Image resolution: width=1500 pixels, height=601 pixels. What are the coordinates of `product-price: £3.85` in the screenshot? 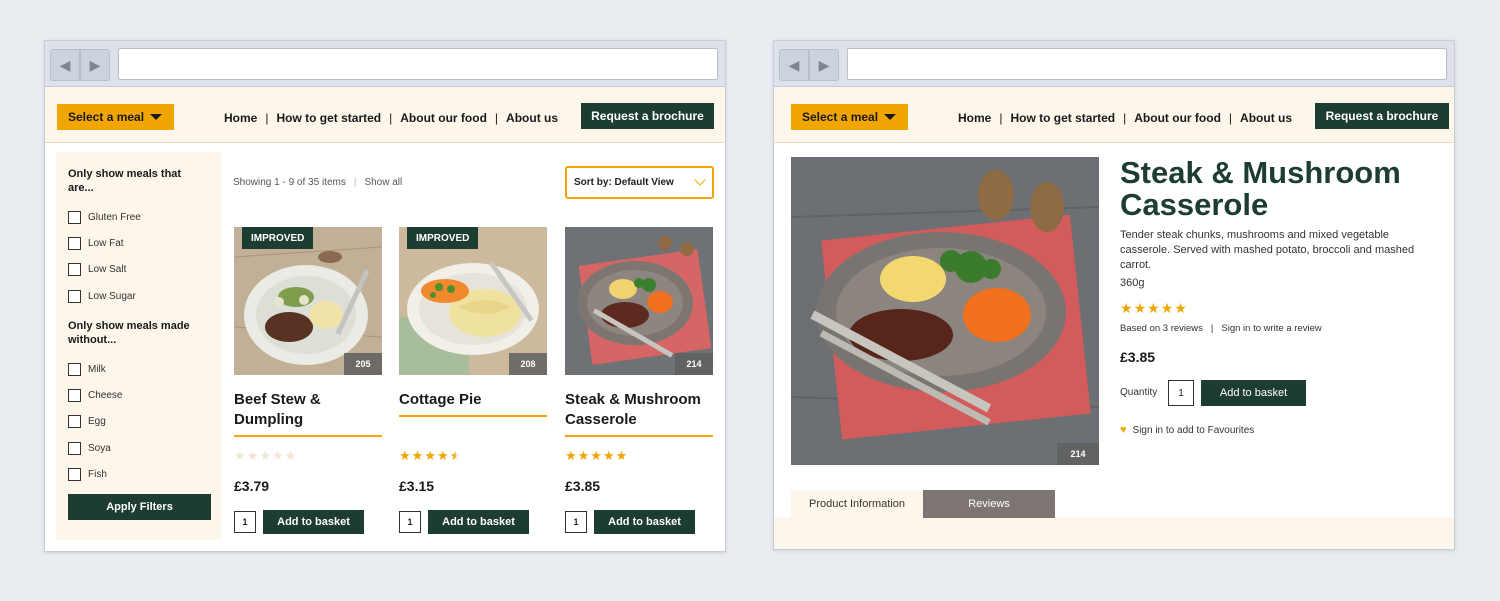 It's located at (583, 486).